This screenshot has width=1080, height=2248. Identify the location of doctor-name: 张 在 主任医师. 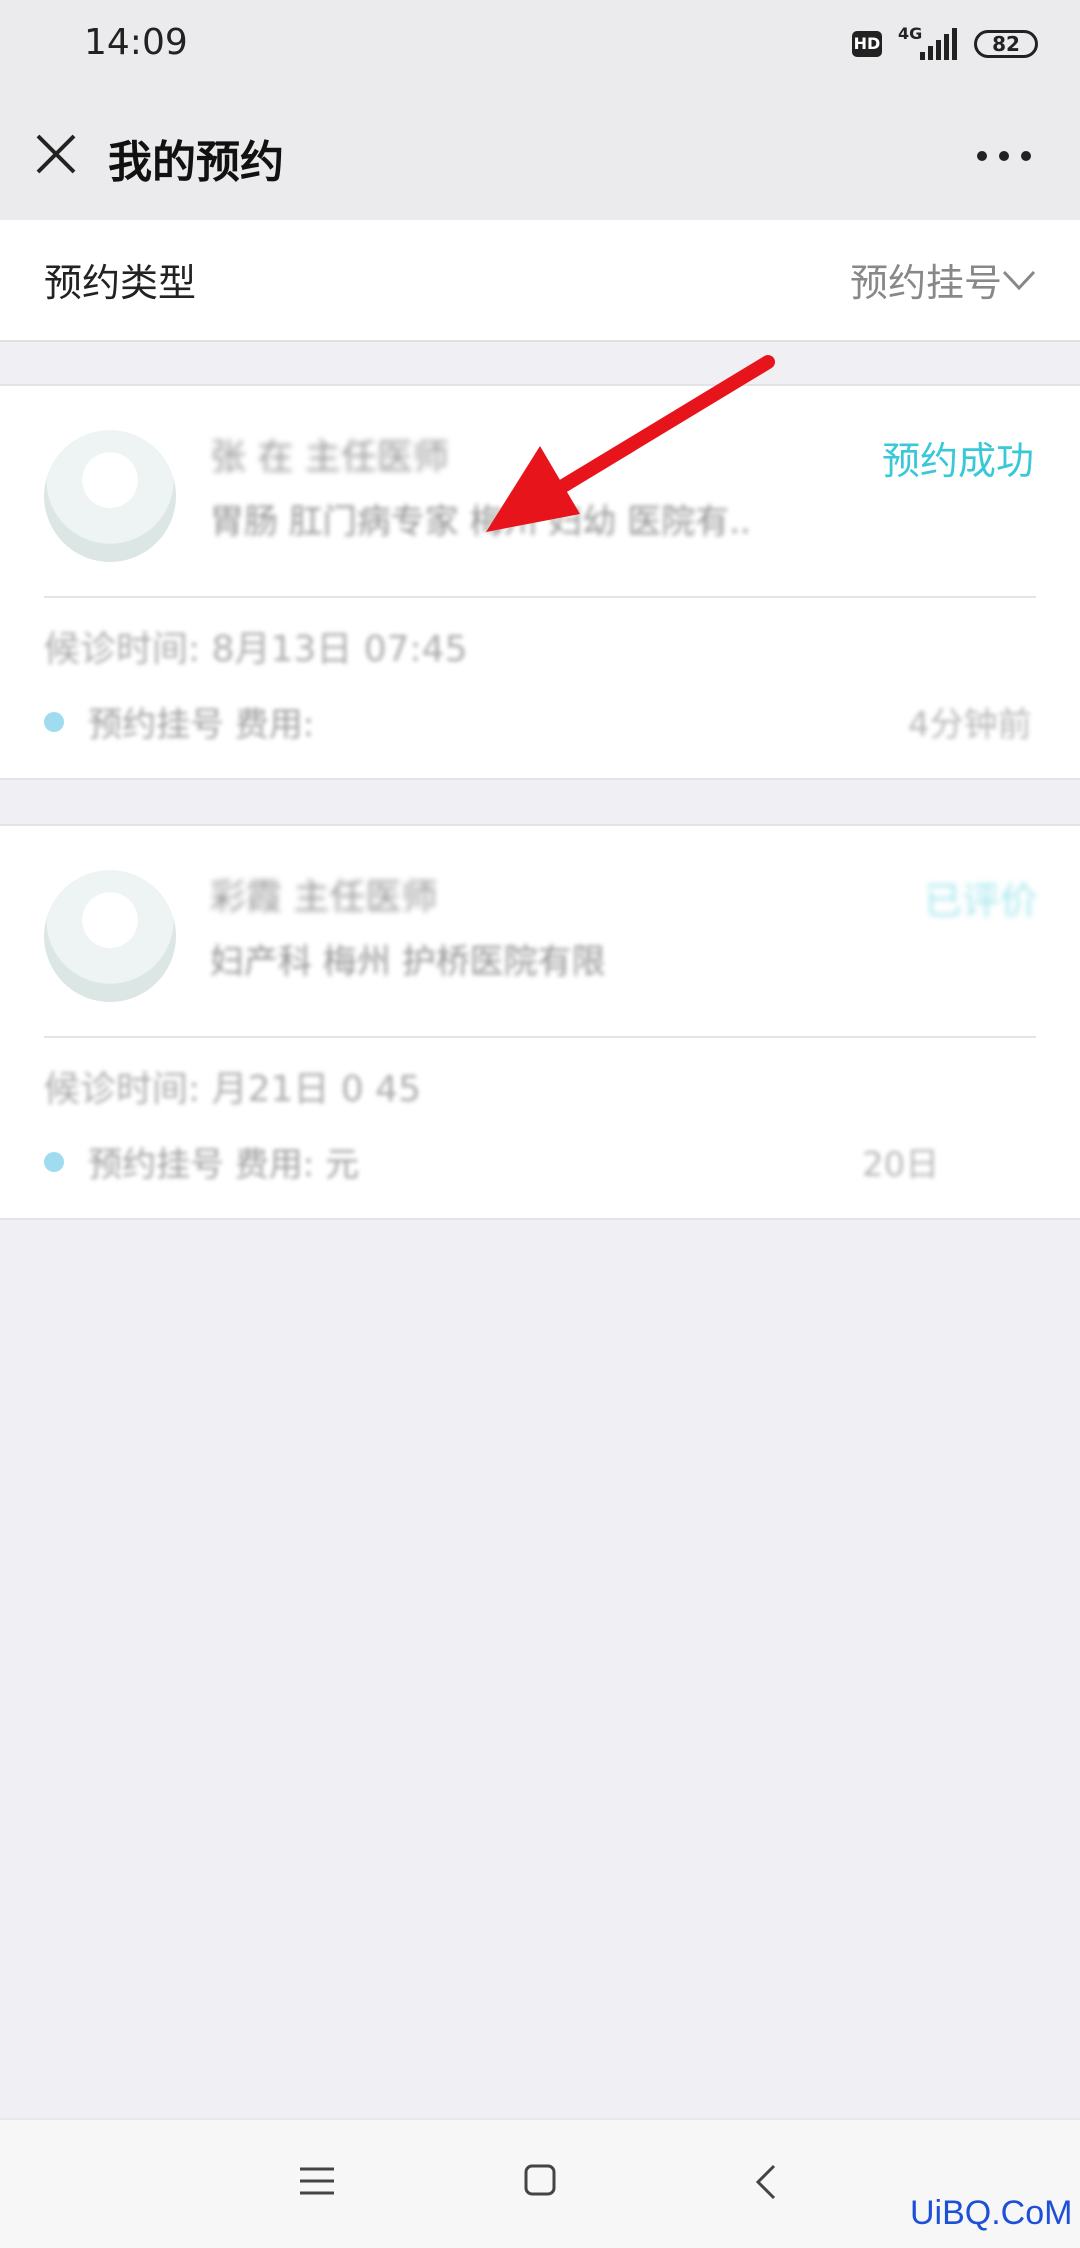
(329, 457).